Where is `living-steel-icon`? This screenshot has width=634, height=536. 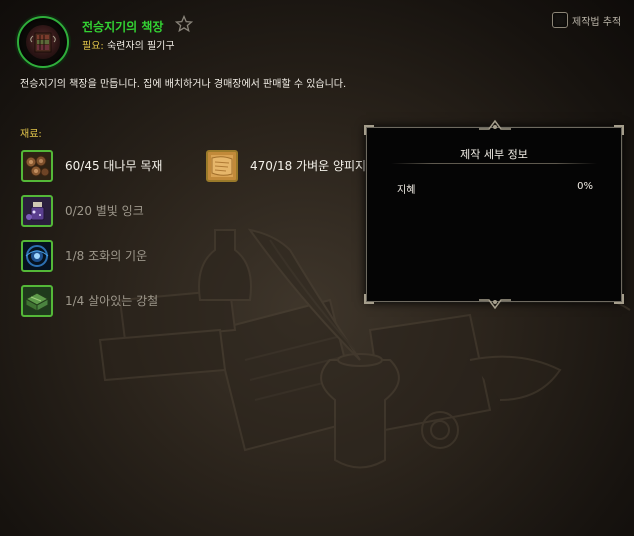 living-steel-icon is located at coordinates (37, 301).